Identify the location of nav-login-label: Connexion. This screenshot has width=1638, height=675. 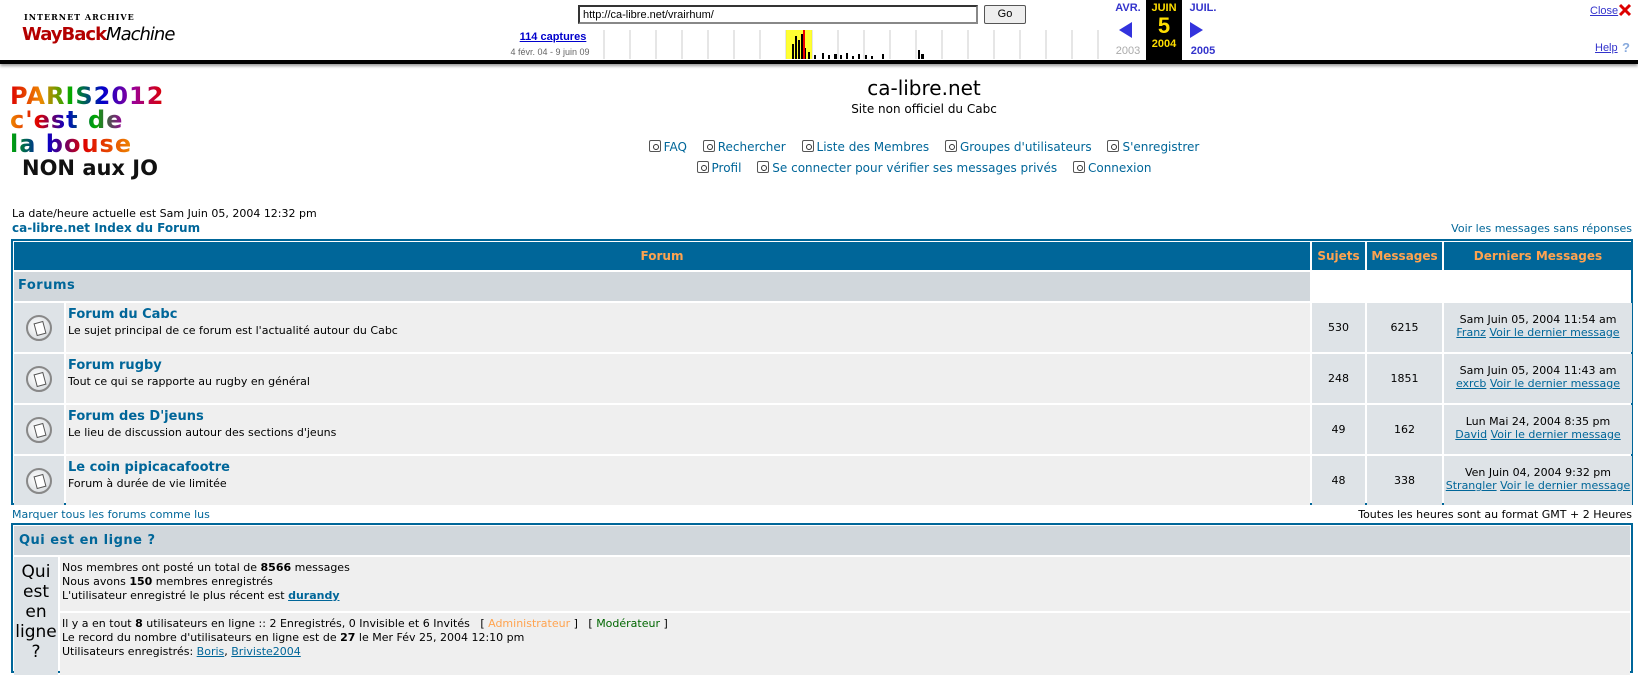
(1119, 168).